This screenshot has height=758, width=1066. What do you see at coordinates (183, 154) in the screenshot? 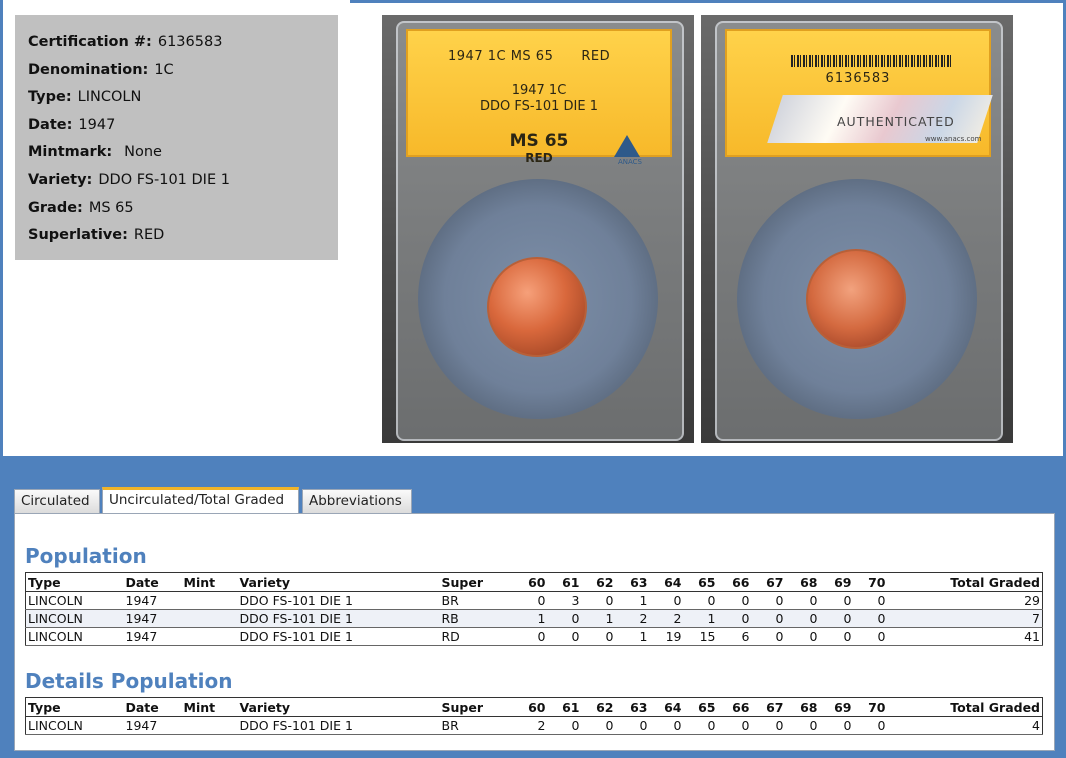
I see `info-row-mintmark: Mintmark: None` at bounding box center [183, 154].